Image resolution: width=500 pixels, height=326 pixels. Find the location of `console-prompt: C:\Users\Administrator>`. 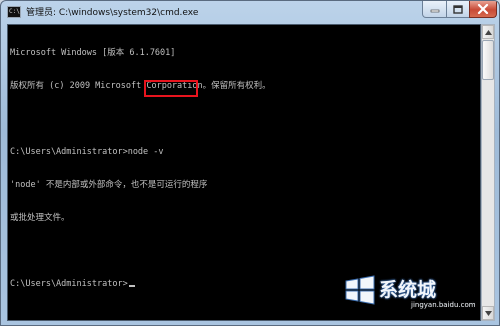

console-prompt: C:\Users\Administrator> is located at coordinates (69, 284).